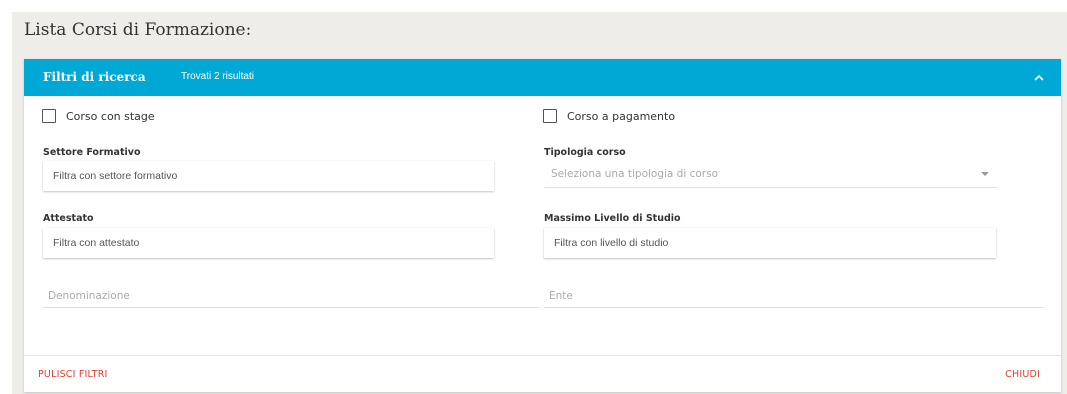  What do you see at coordinates (612, 218) in the screenshot?
I see `livello-label: Massimo Livello di Studio` at bounding box center [612, 218].